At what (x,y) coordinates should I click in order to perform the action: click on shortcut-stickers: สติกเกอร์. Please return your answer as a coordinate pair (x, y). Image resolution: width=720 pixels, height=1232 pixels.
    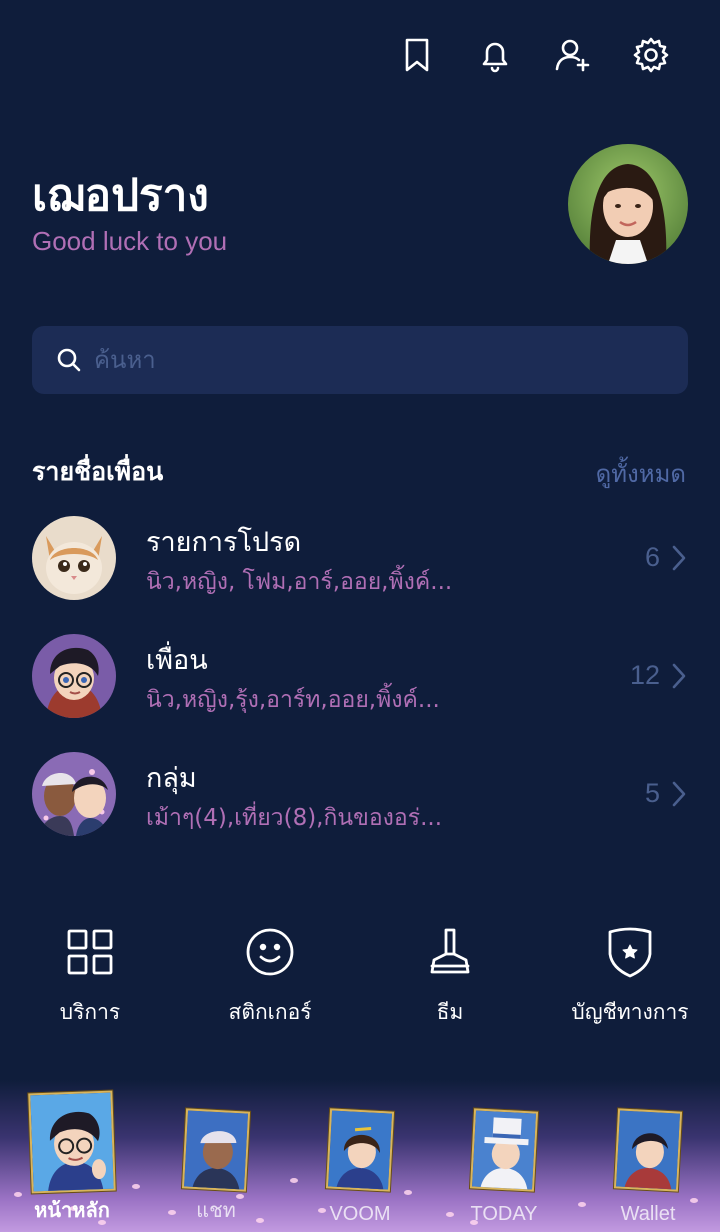
    Looking at the image, I should click on (270, 976).